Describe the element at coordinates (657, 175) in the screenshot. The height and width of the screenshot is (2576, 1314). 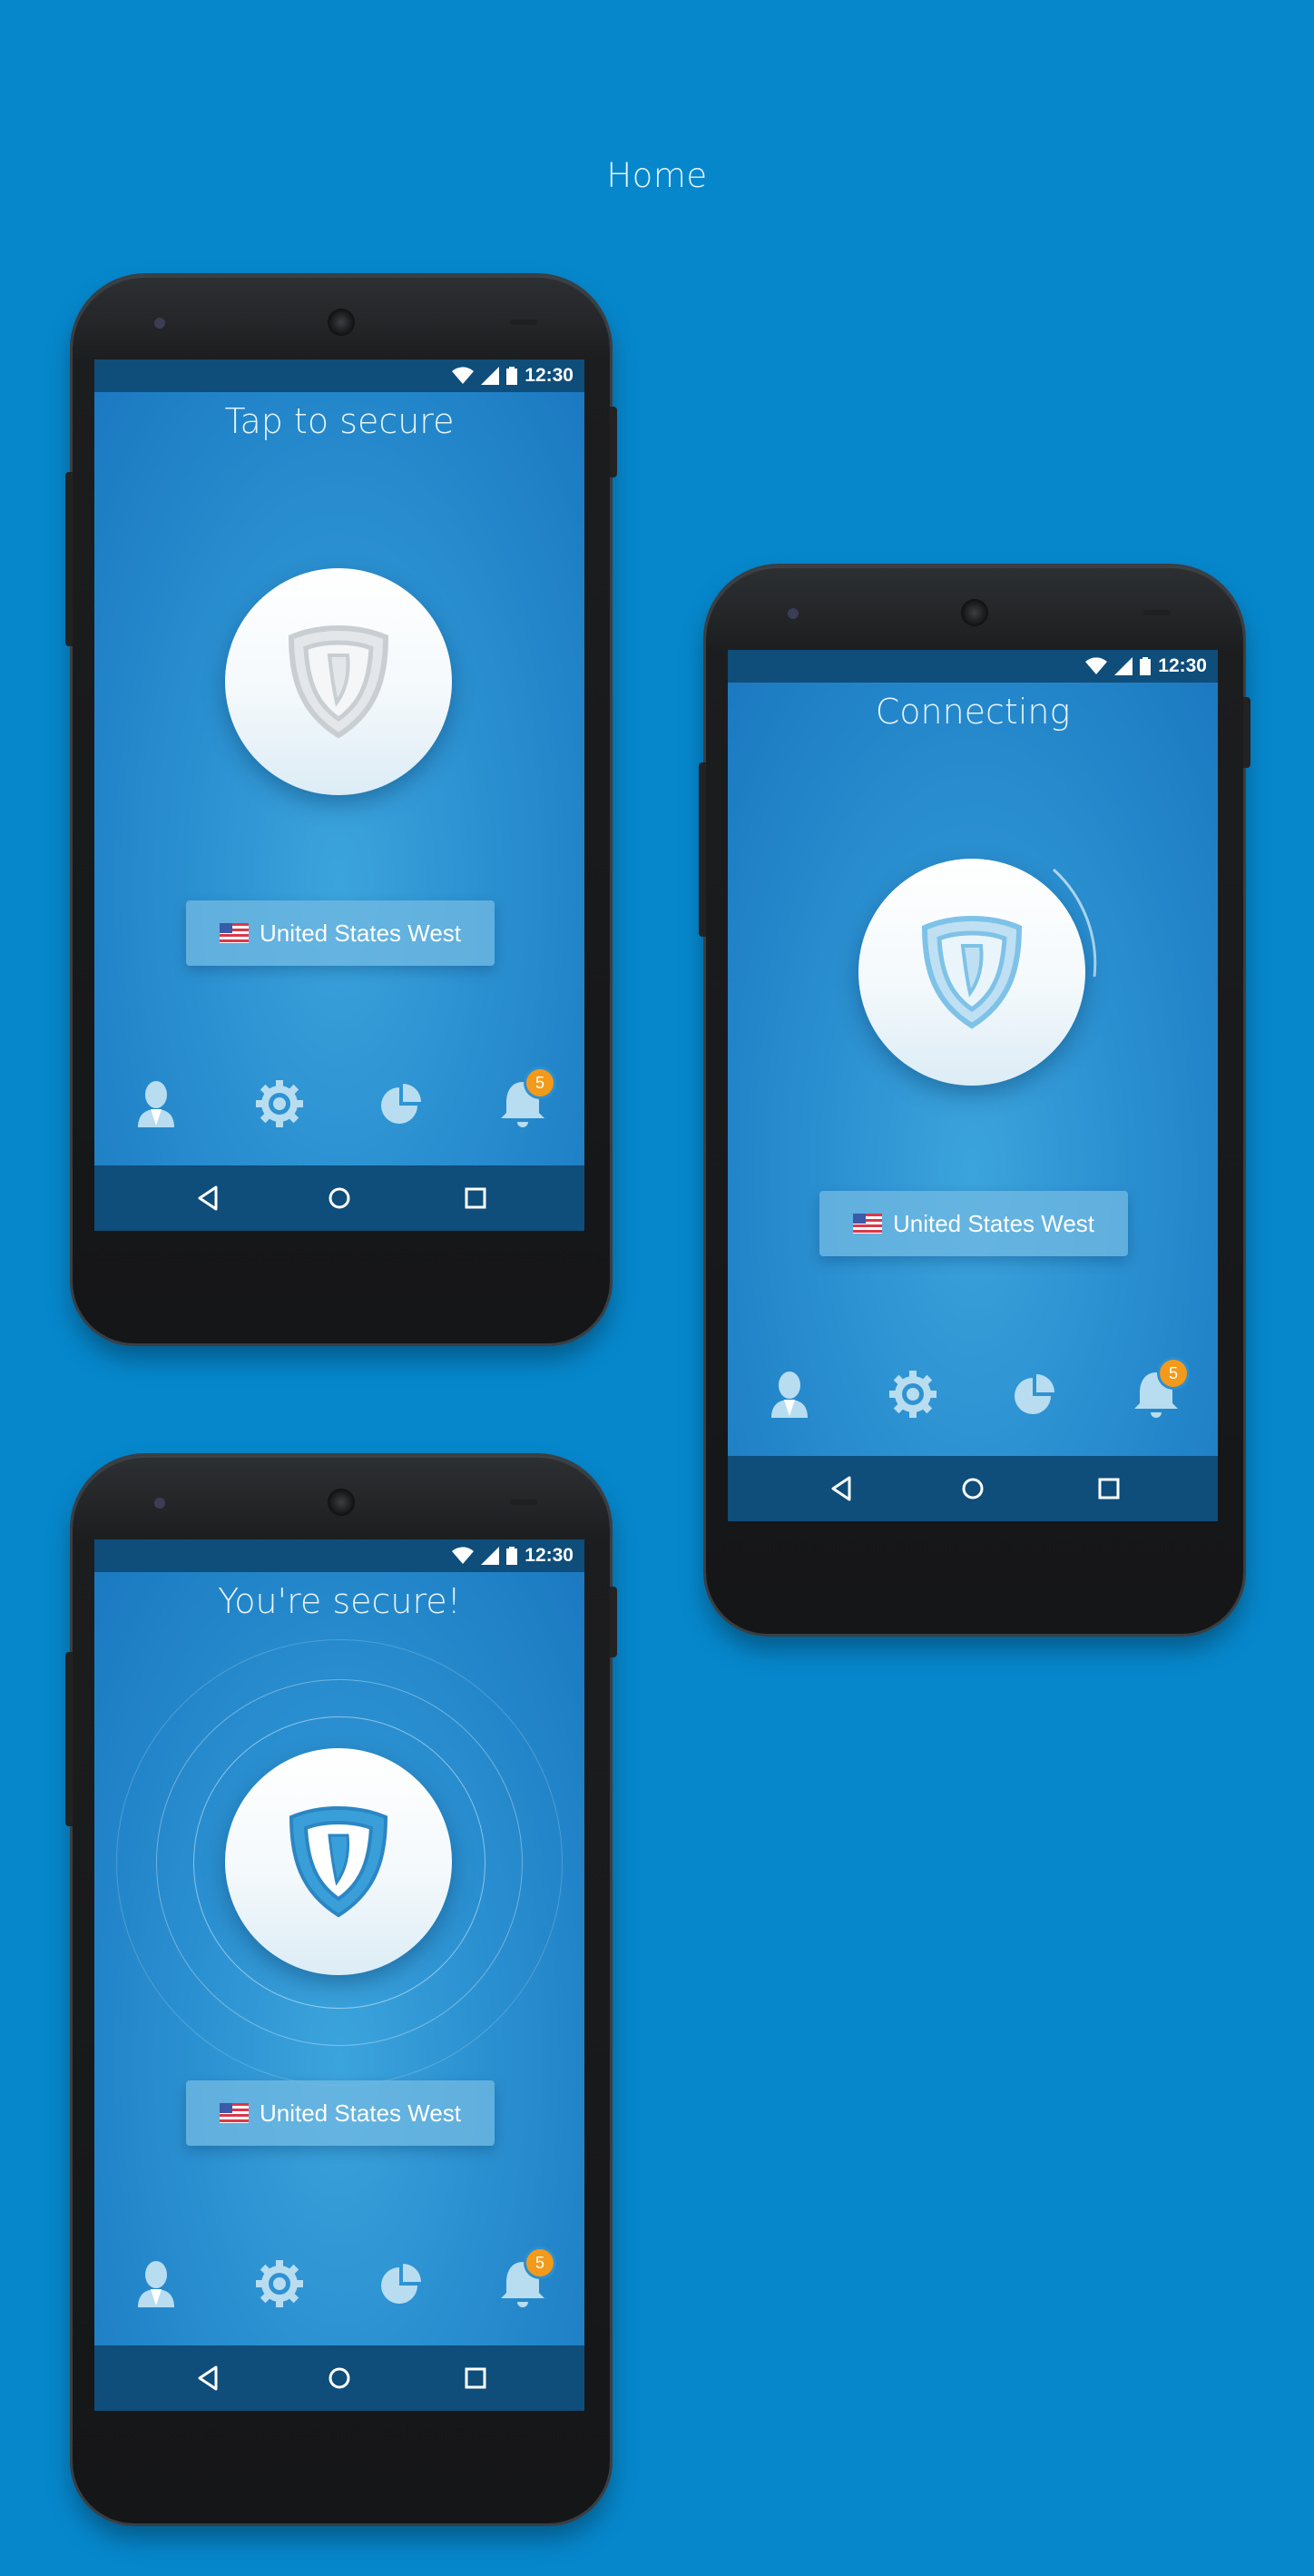
I see `page-title: Home` at that location.